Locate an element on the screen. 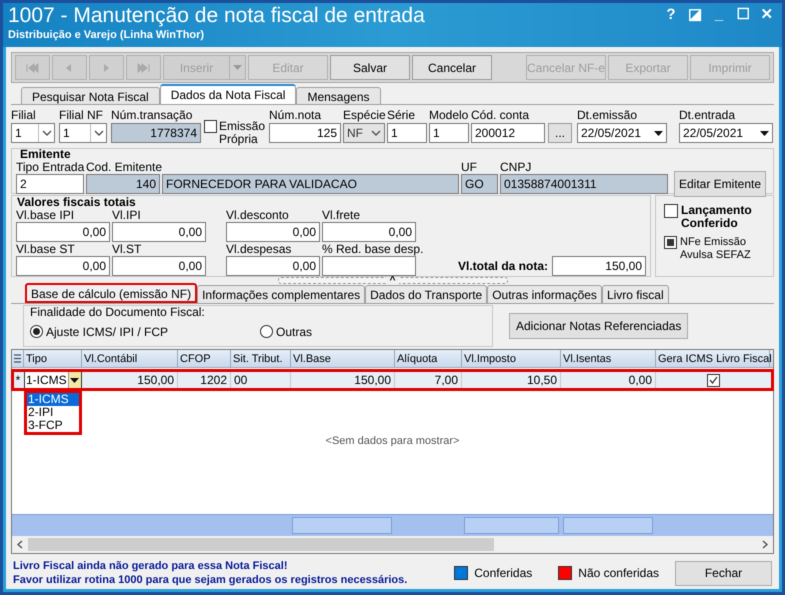 The height and width of the screenshot is (595, 785). first-record-icon is located at coordinates (32, 67).